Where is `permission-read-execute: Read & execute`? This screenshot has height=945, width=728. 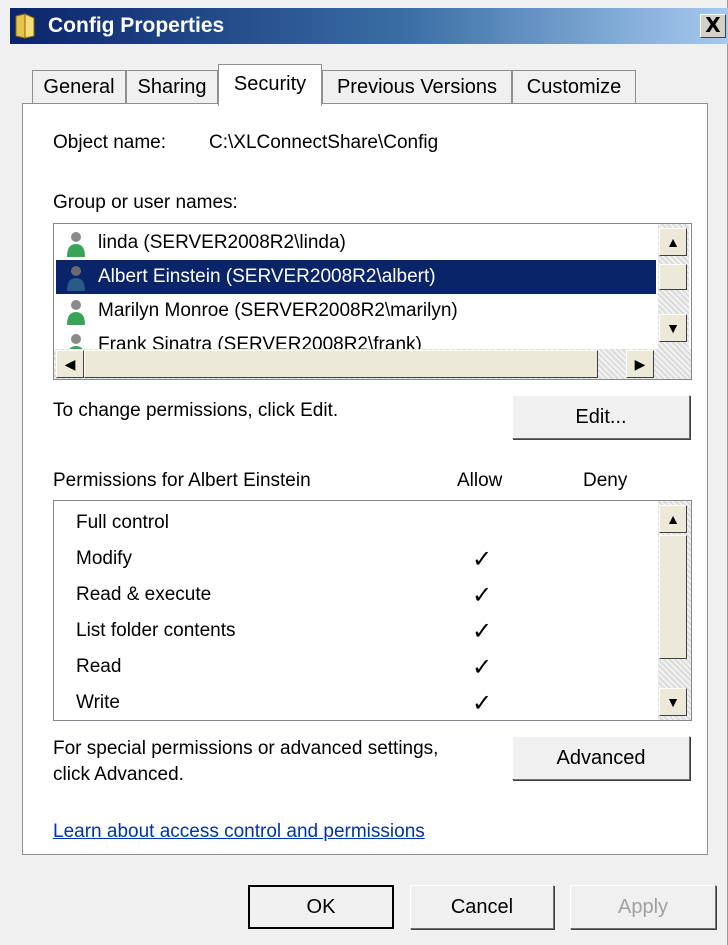
permission-read-execute: Read & execute is located at coordinates (143, 595).